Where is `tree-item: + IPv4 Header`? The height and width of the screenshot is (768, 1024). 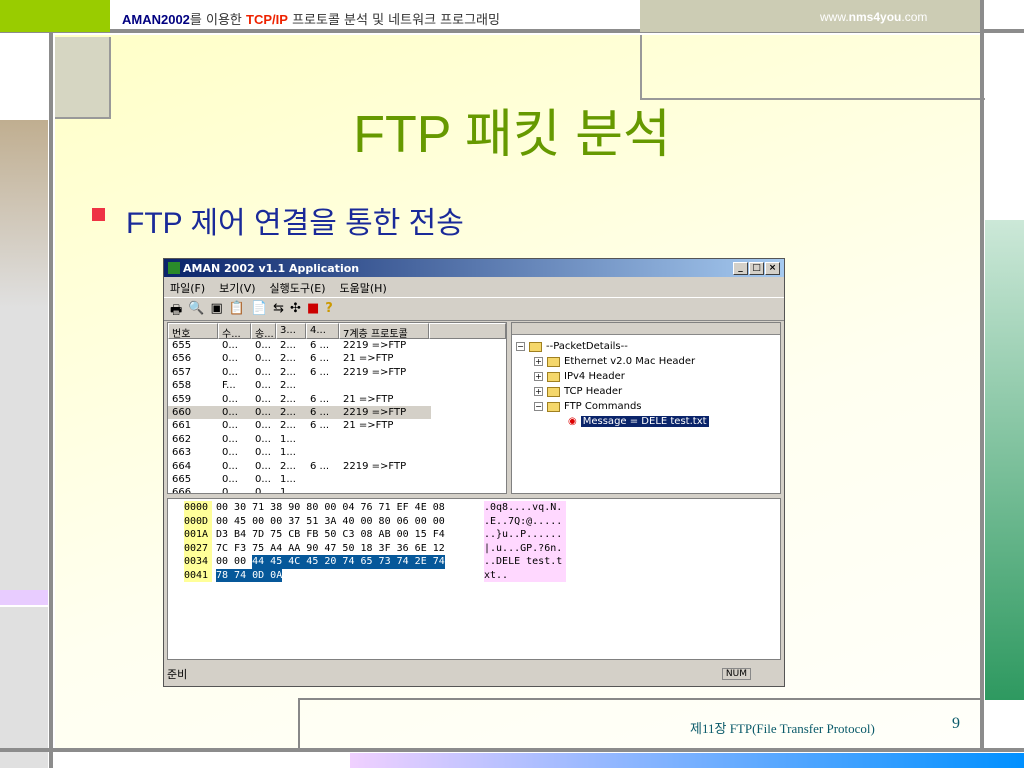 tree-item: + IPv4 Header is located at coordinates (646, 376).